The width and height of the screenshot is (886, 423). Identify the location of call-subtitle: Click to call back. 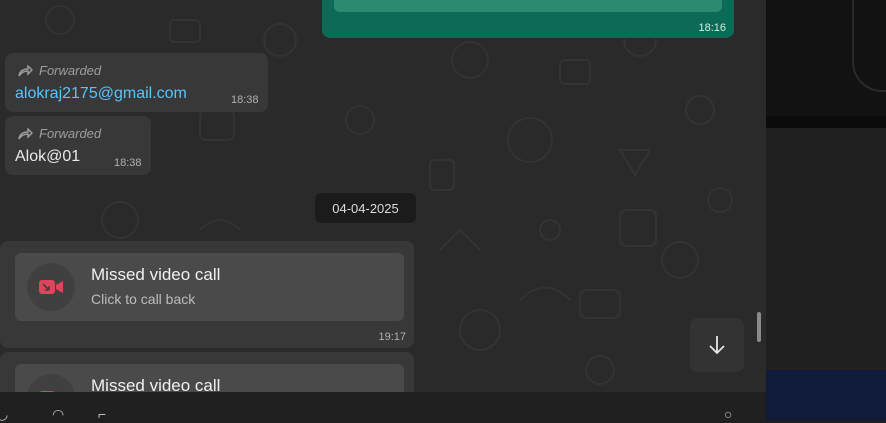
(143, 299).